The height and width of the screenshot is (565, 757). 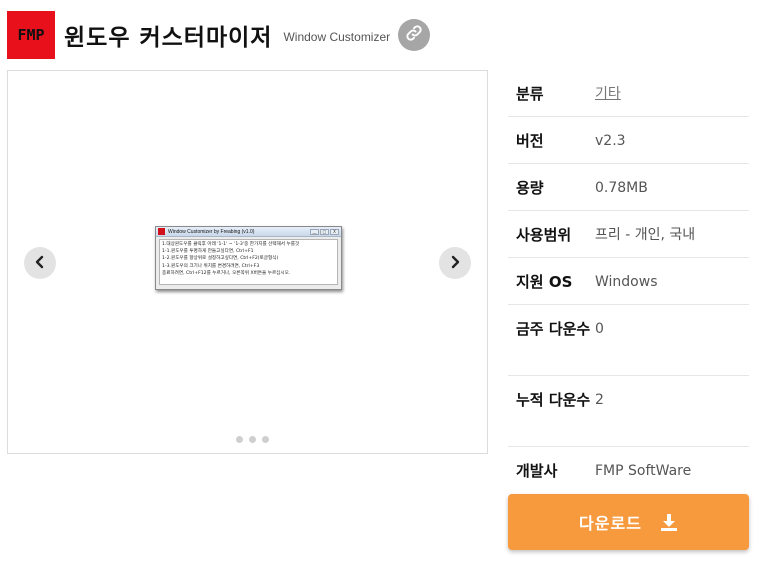 What do you see at coordinates (168, 38) in the screenshot?
I see `app-title: 윈도우 커스터마이저` at bounding box center [168, 38].